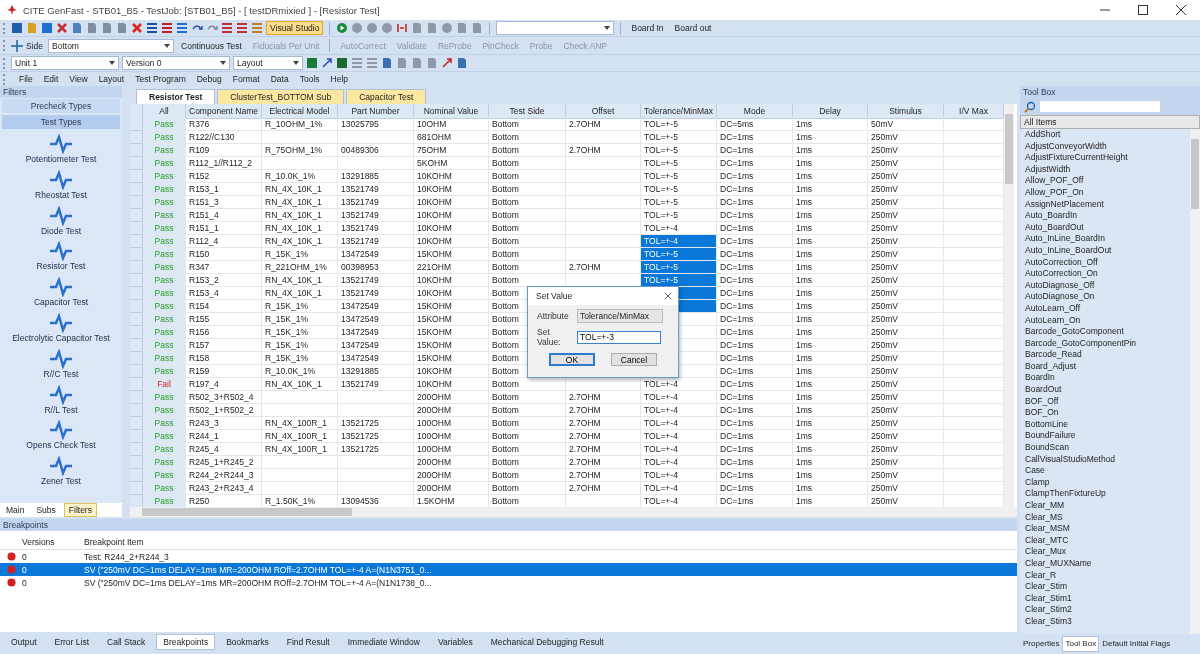 This screenshot has height=654, width=1200. Describe the element at coordinates (246, 79) in the screenshot. I see `menu-item: Format` at that location.